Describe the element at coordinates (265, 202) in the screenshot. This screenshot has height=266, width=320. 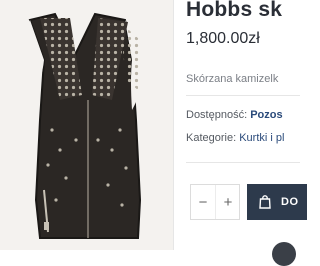
I see `shopping-bag-icon` at that location.